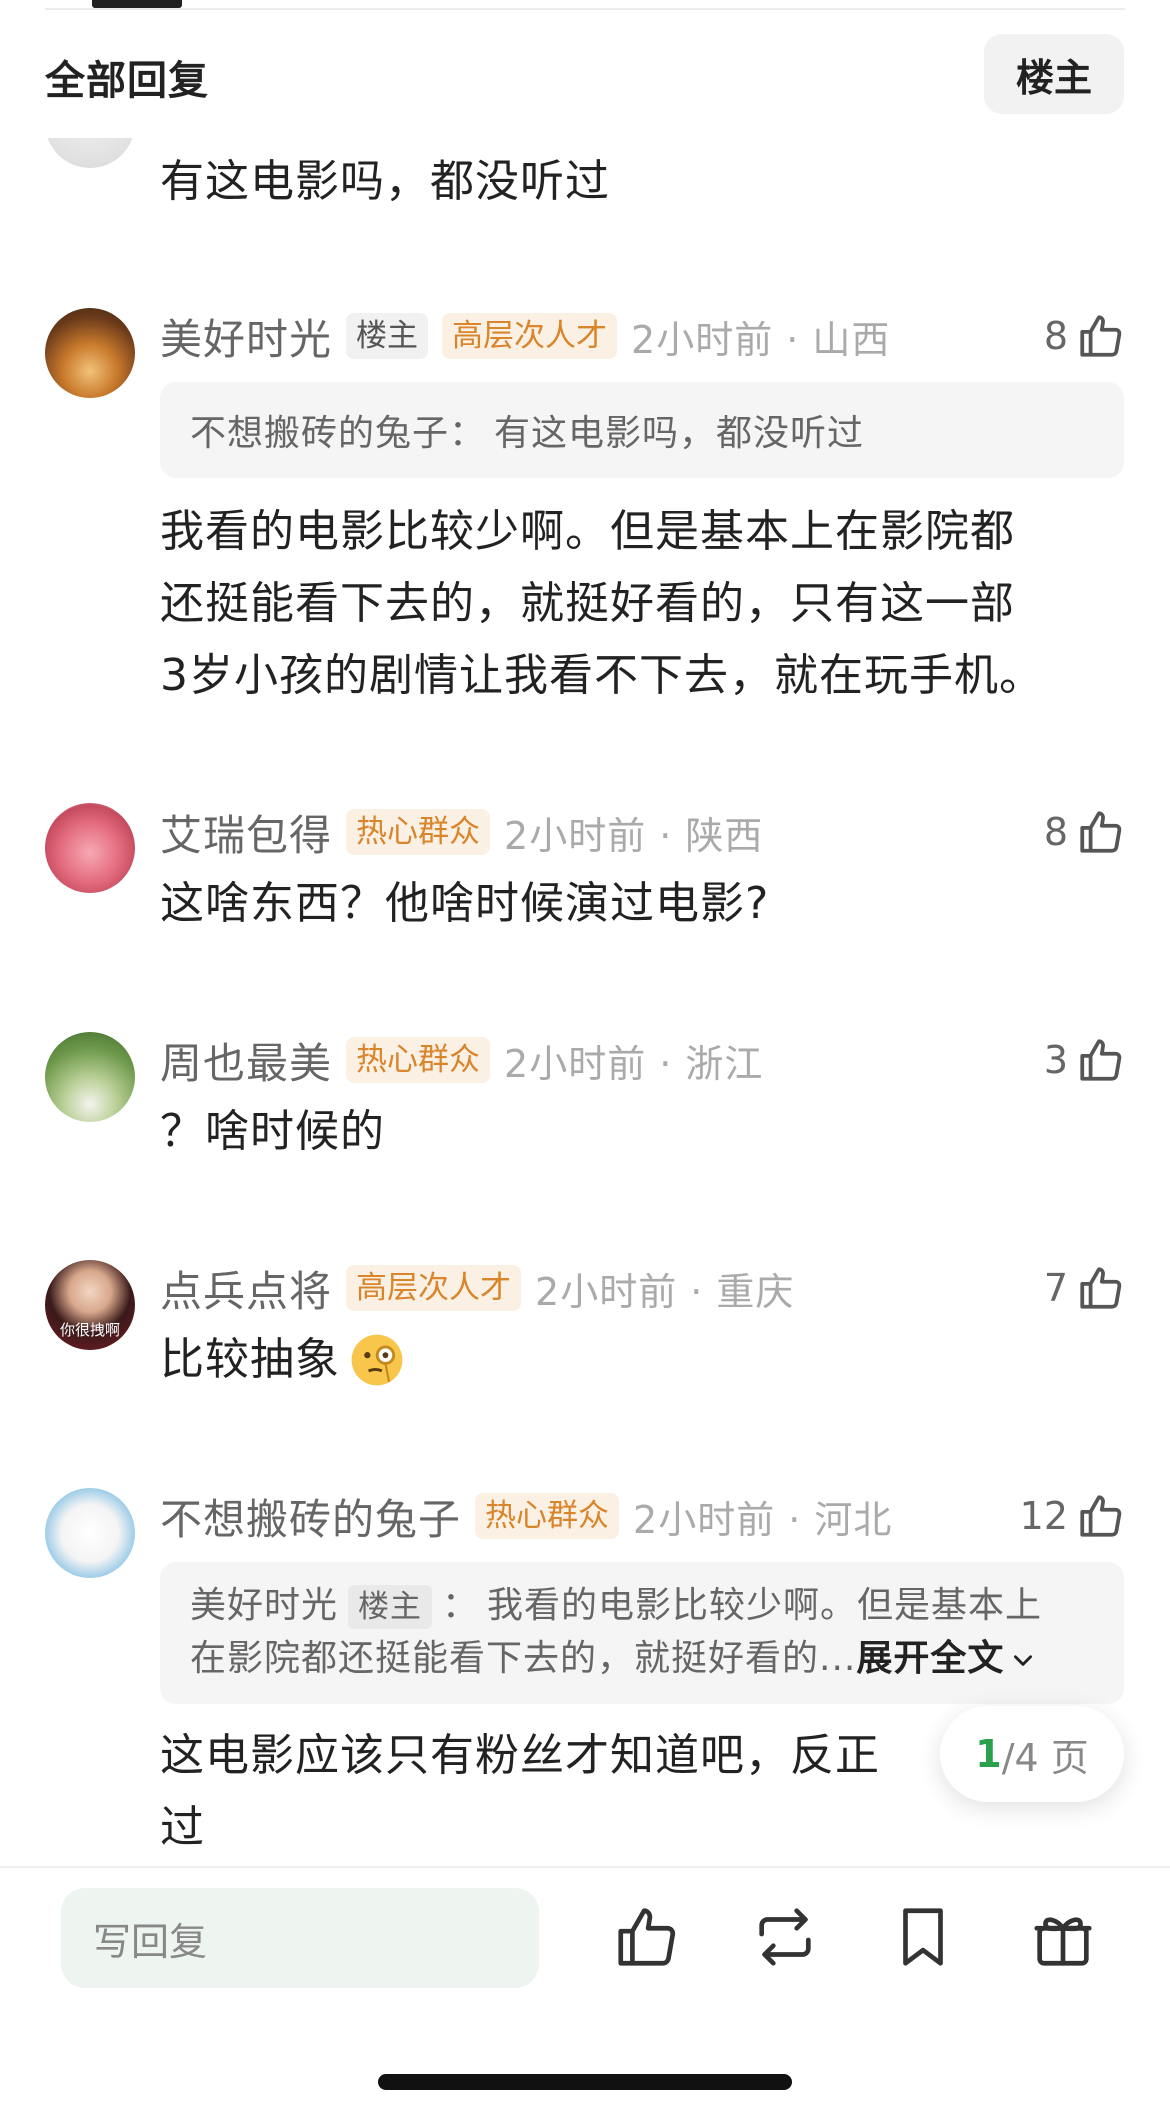  Describe the element at coordinates (520, 1755) in the screenshot. I see `comment-line: 这电影应该只有粉丝才知道吧，反正` at that location.